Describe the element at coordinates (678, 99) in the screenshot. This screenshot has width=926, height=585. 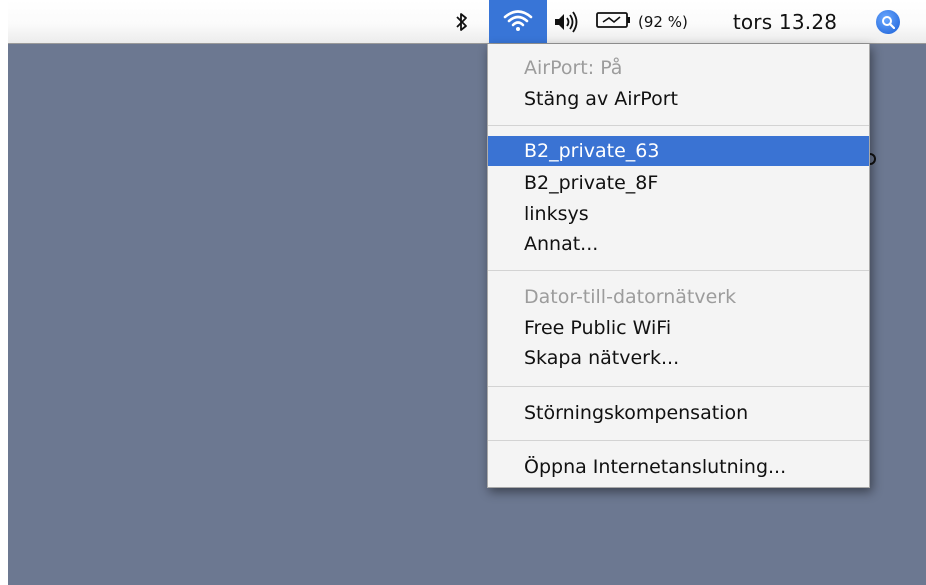
I see `menu-item-turn-off-airport: Stäng av AirPort` at that location.